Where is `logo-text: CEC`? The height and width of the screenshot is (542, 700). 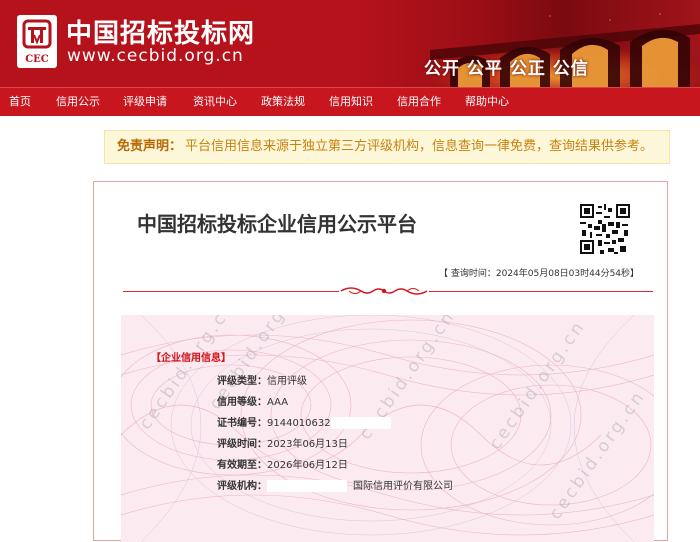
logo-text: CEC is located at coordinates (37, 59).